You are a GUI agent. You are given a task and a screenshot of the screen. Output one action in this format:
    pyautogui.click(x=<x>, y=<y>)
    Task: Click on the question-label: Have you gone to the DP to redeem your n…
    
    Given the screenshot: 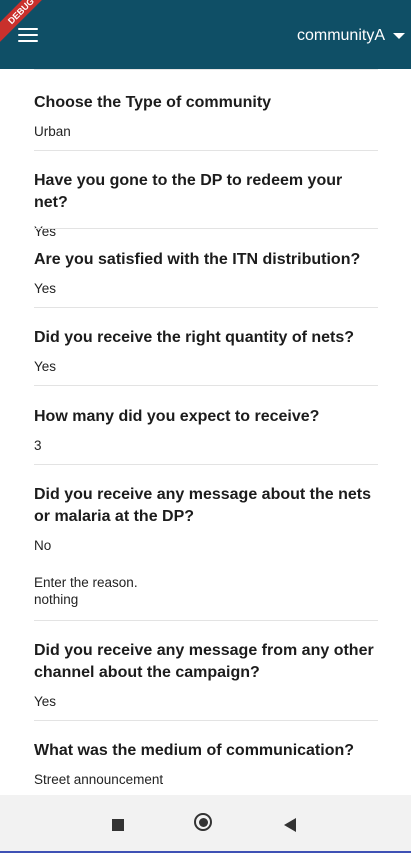 What is the action you would take?
    pyautogui.click(x=188, y=191)
    